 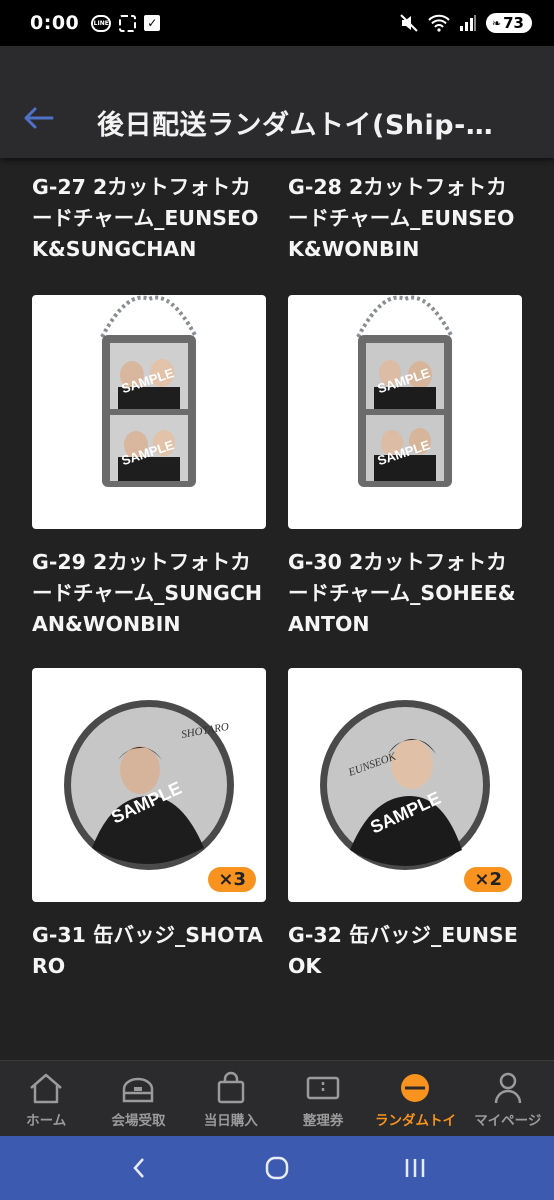 What do you see at coordinates (231, 1087) in the screenshot?
I see `shopping-bag-icon` at bounding box center [231, 1087].